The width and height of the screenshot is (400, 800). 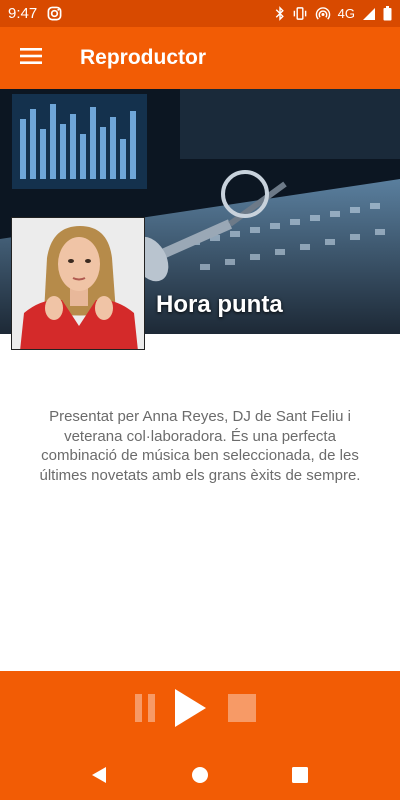 I want to click on back-icon, so click(x=99, y=775).